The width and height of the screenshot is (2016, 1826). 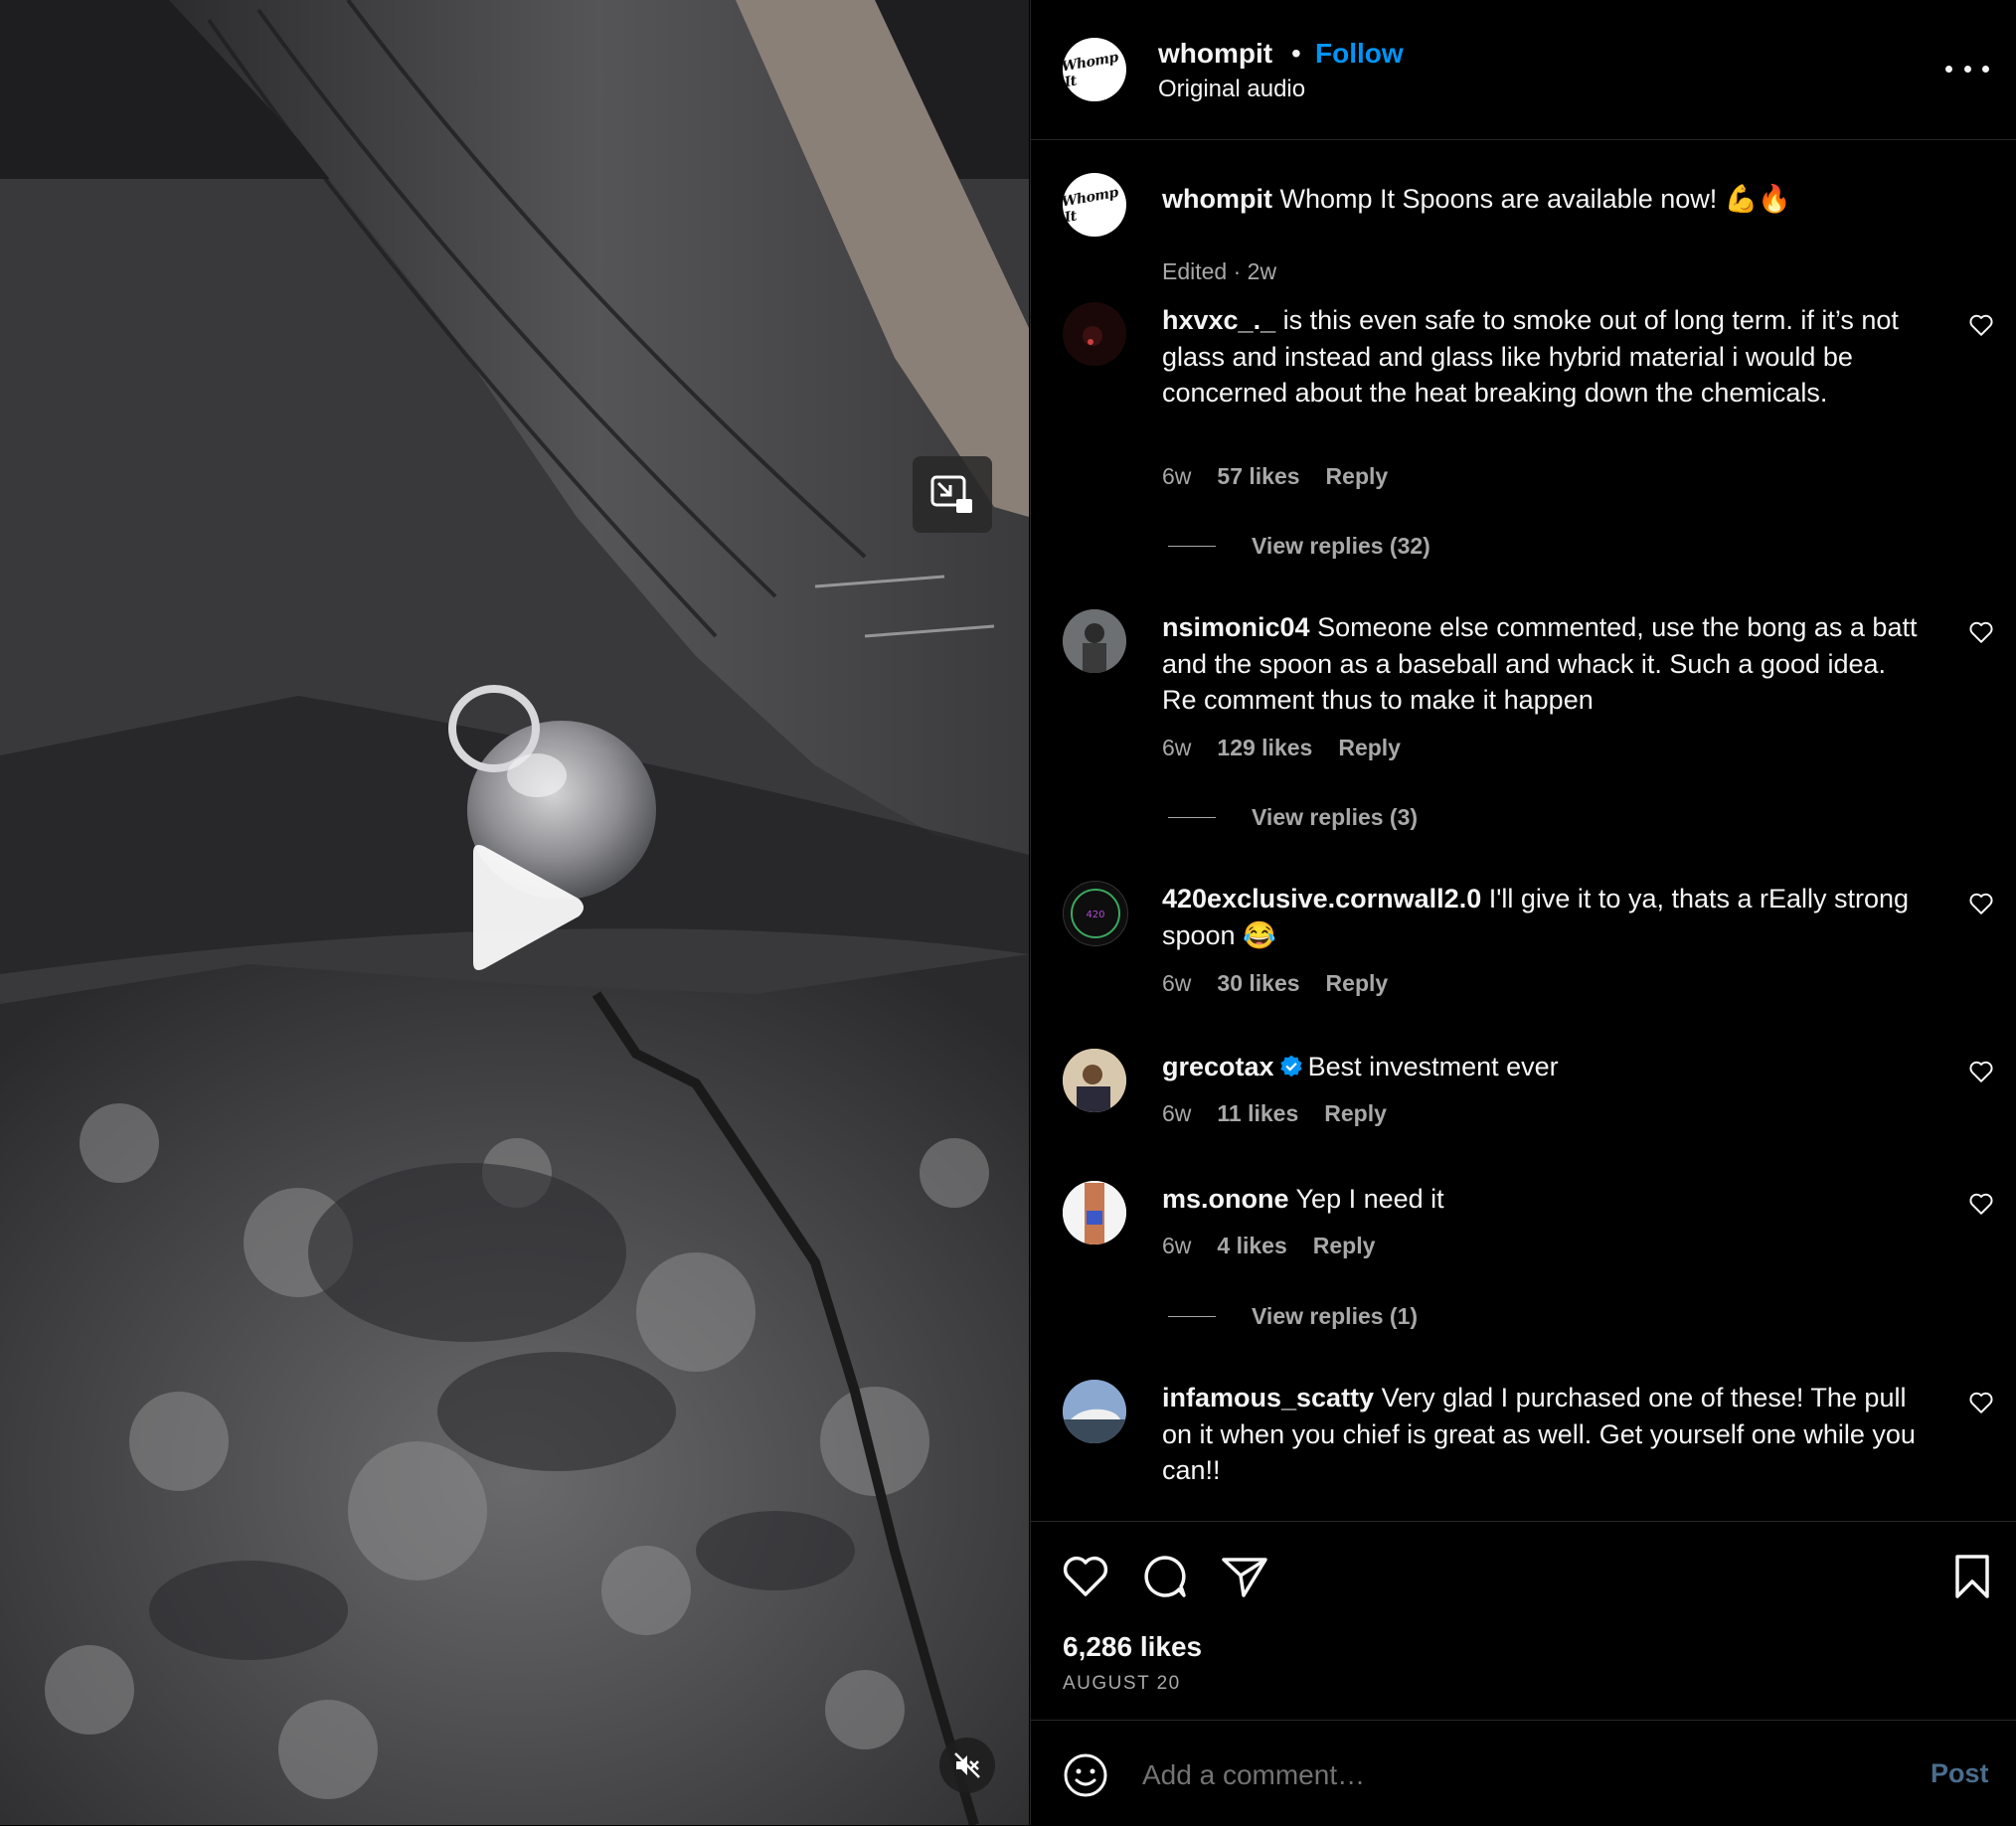 I want to click on comment-bubble-icon, so click(x=1165, y=1576).